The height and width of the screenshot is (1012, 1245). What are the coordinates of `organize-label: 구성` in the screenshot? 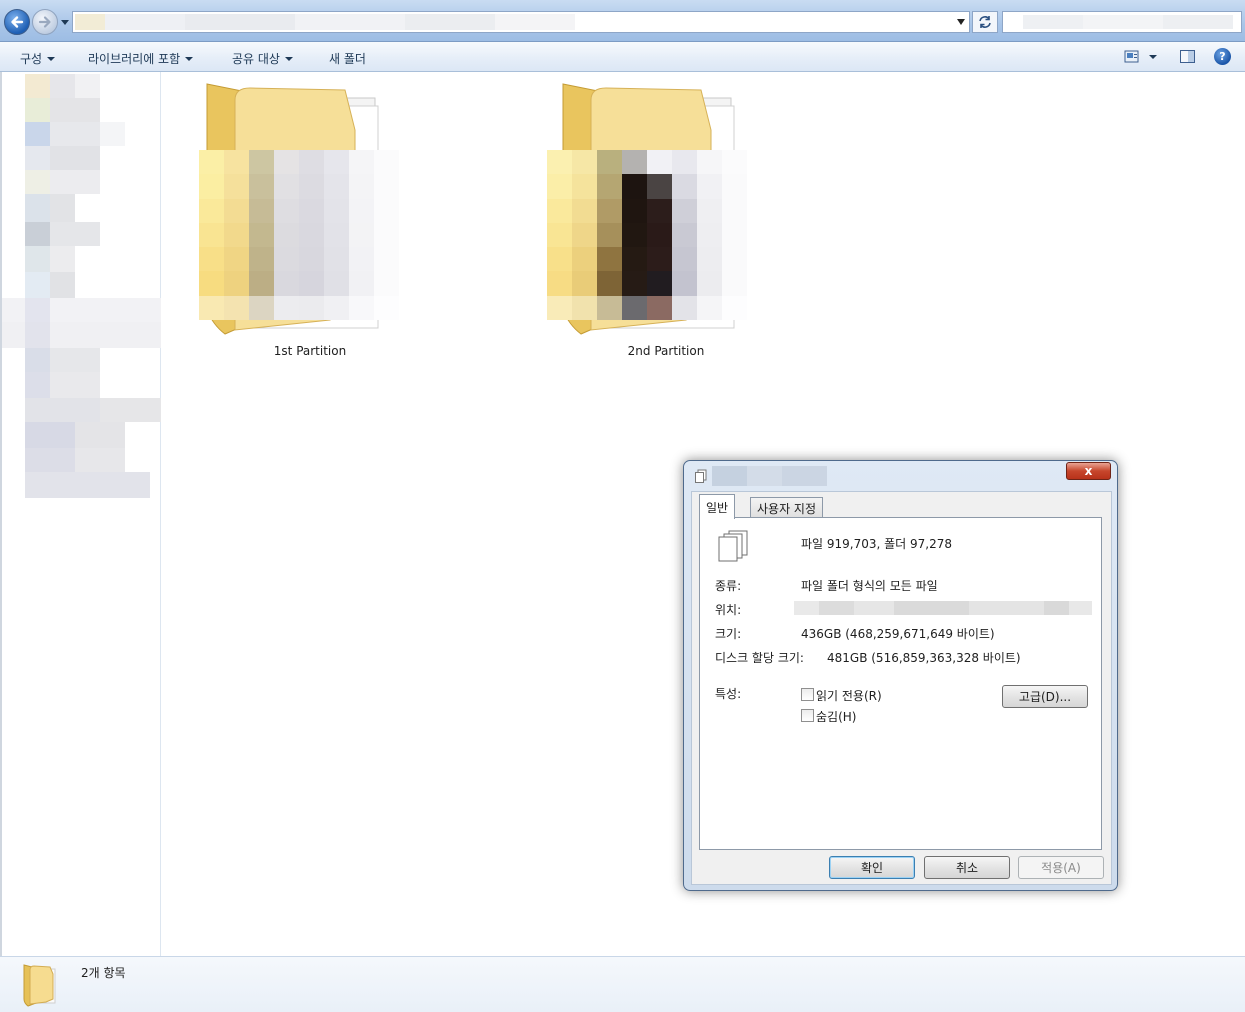 It's located at (31, 59).